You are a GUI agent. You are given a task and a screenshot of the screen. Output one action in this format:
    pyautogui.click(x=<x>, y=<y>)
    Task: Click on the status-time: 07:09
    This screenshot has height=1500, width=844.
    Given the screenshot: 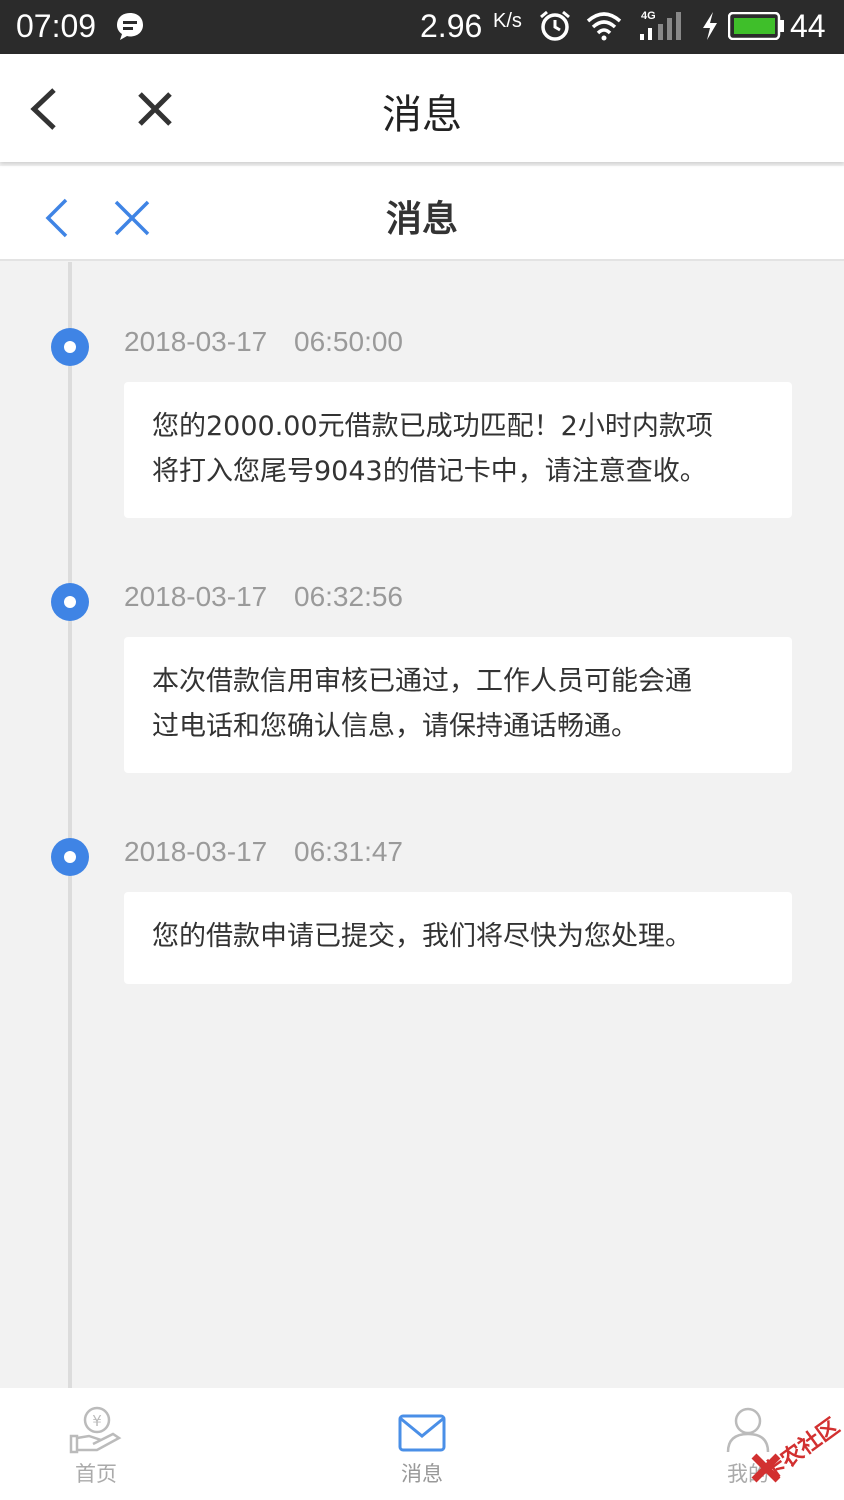 What is the action you would take?
    pyautogui.click(x=56, y=26)
    